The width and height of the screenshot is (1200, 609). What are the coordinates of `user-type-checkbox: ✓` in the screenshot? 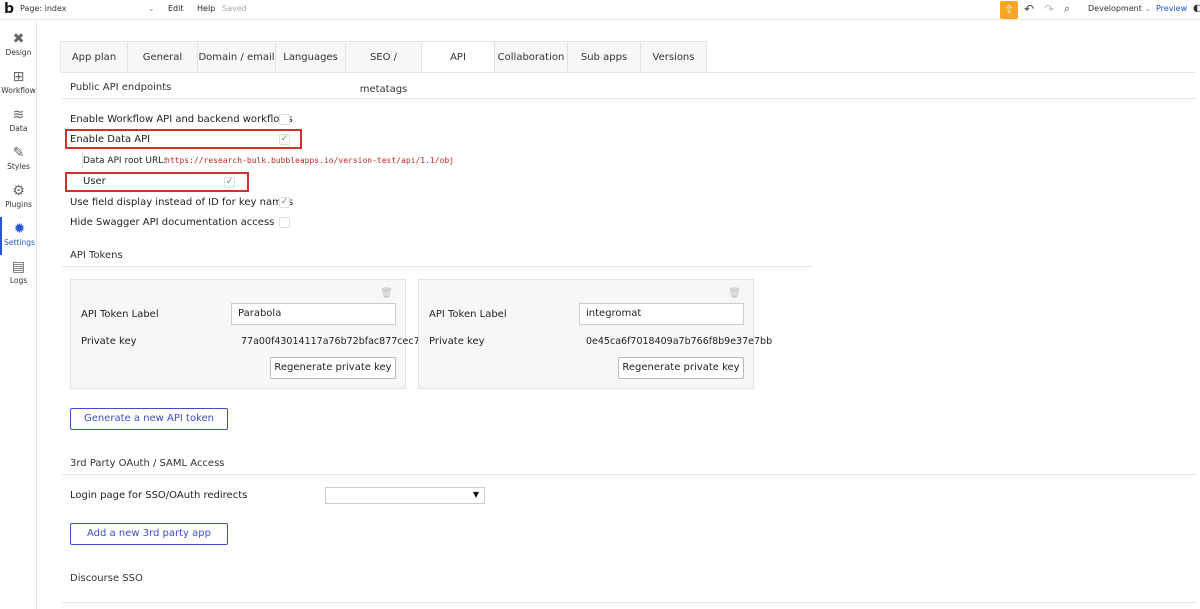 It's located at (229, 182).